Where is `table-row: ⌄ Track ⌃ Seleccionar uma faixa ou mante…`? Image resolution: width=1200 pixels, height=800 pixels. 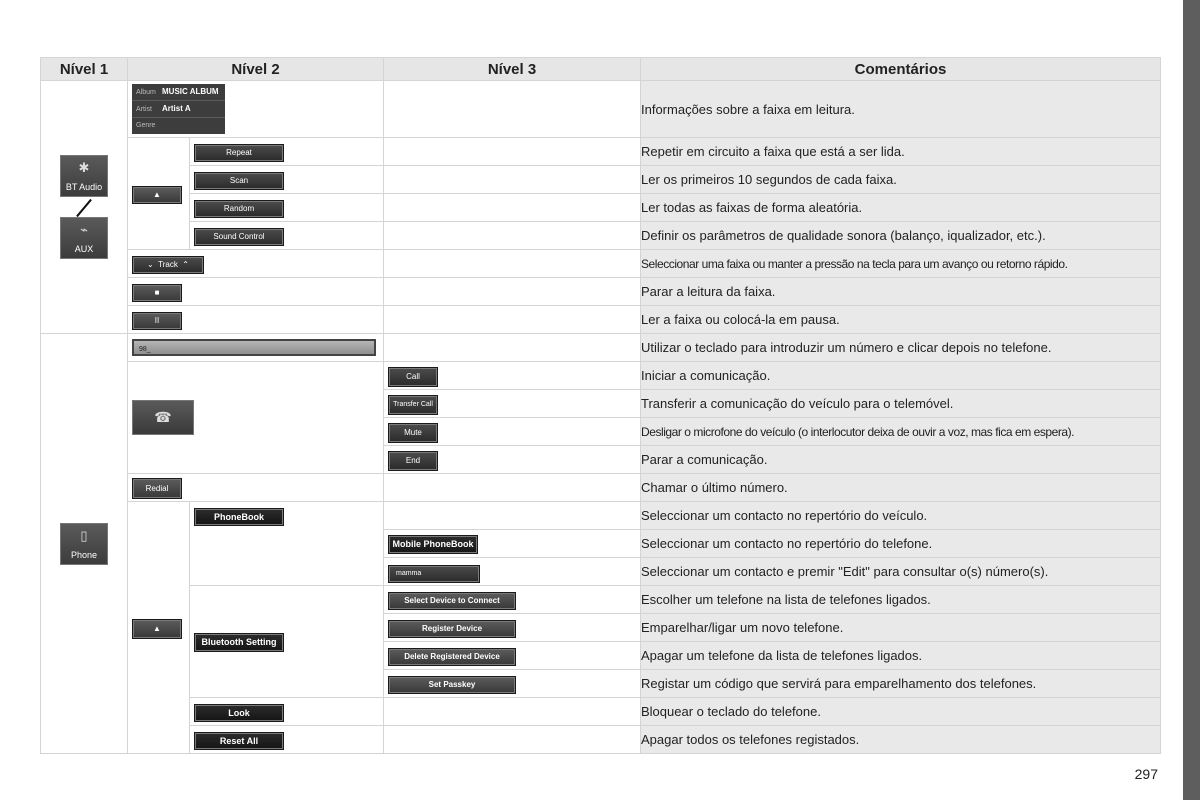
table-row: ⌄ Track ⌃ Seleccionar uma faixa ou mante… is located at coordinates (601, 263).